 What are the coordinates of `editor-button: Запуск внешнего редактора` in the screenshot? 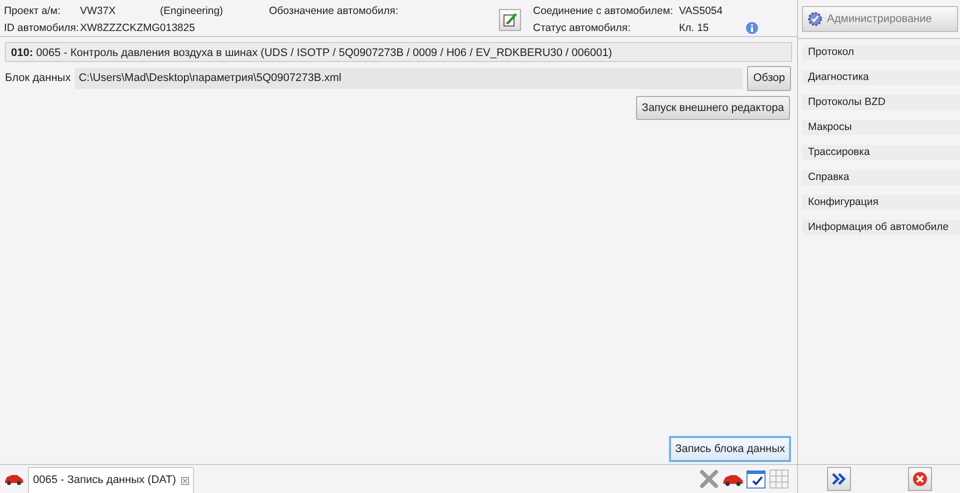 It's located at (713, 108).